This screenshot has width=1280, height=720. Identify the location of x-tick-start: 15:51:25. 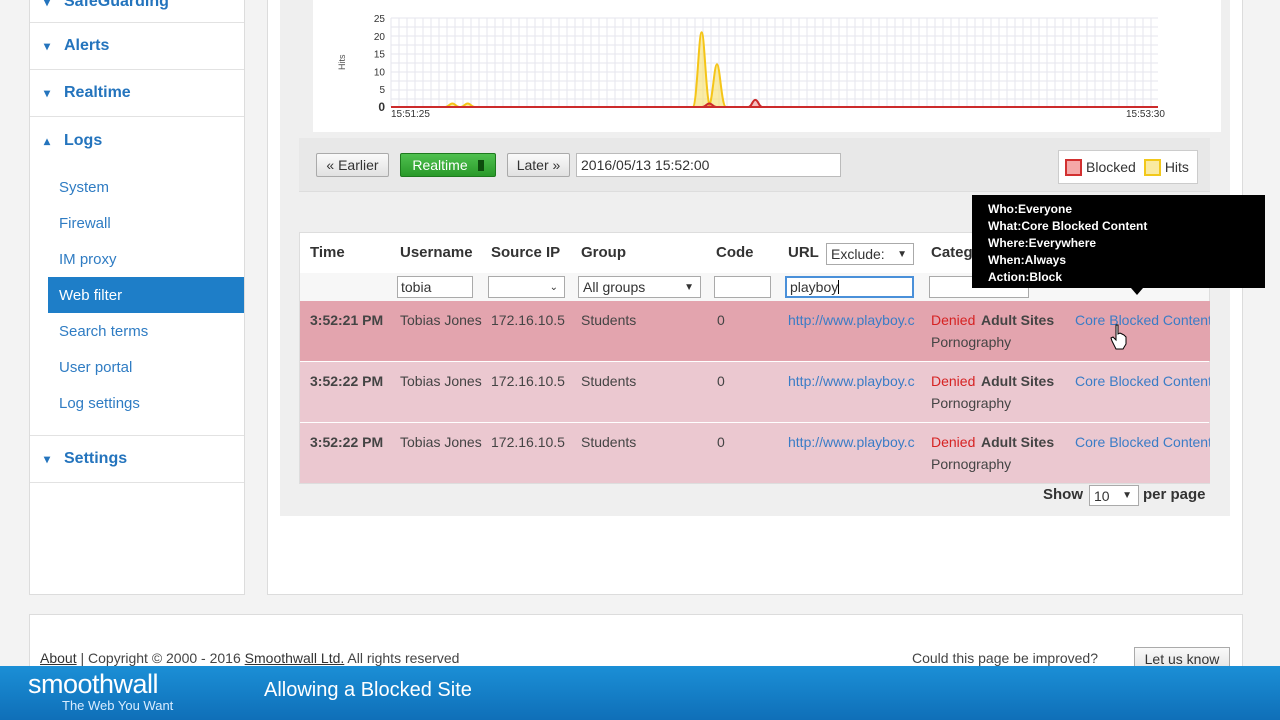
(410, 114).